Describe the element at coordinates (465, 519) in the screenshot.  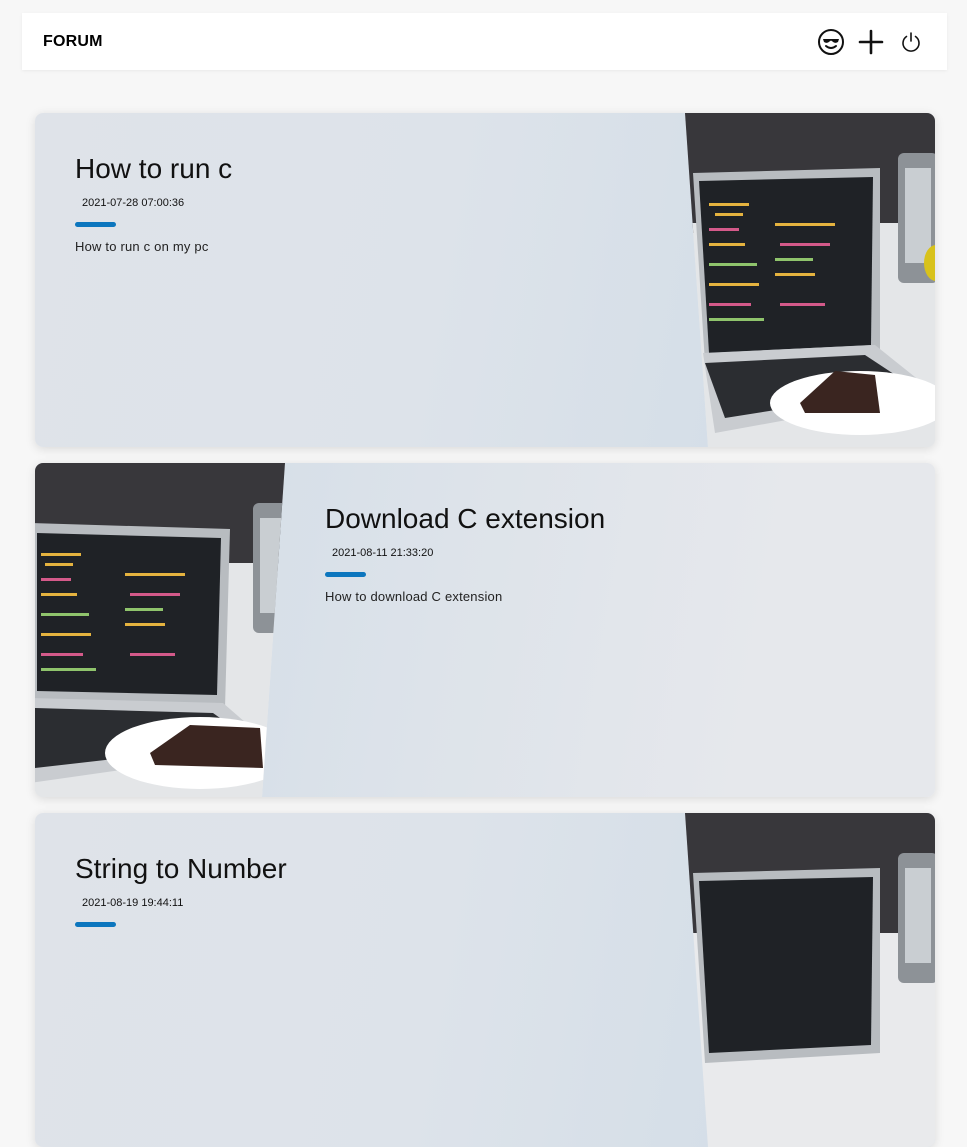
I see `post-title: Download C extension` at that location.